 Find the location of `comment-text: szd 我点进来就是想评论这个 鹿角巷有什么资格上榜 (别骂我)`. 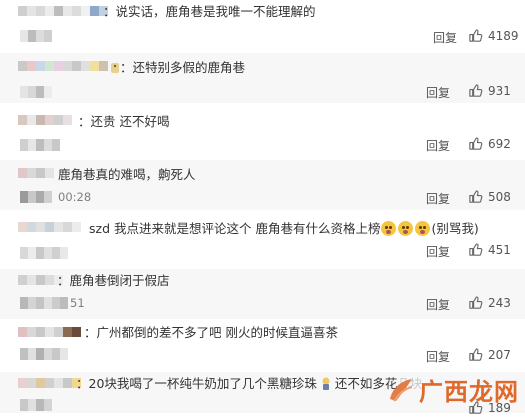

comment-text: szd 我点进来就是想评论这个 鹿角巷有什么资格上榜 (别骂我) is located at coordinates (284, 229).